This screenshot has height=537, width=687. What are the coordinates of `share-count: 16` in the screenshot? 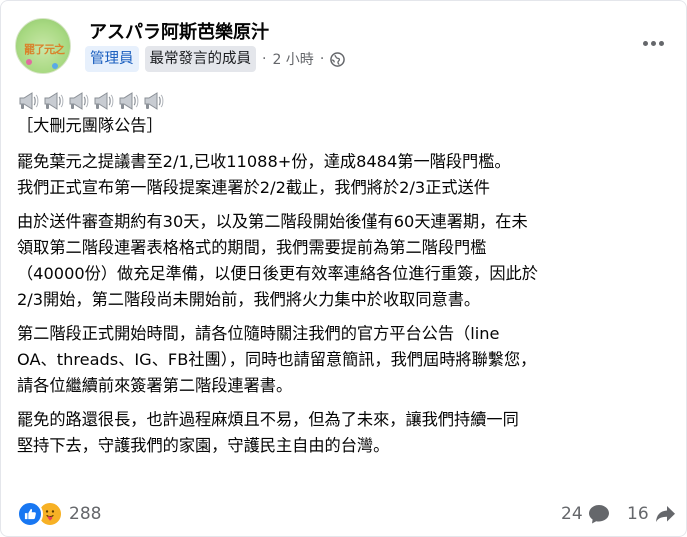 It's located at (638, 514).